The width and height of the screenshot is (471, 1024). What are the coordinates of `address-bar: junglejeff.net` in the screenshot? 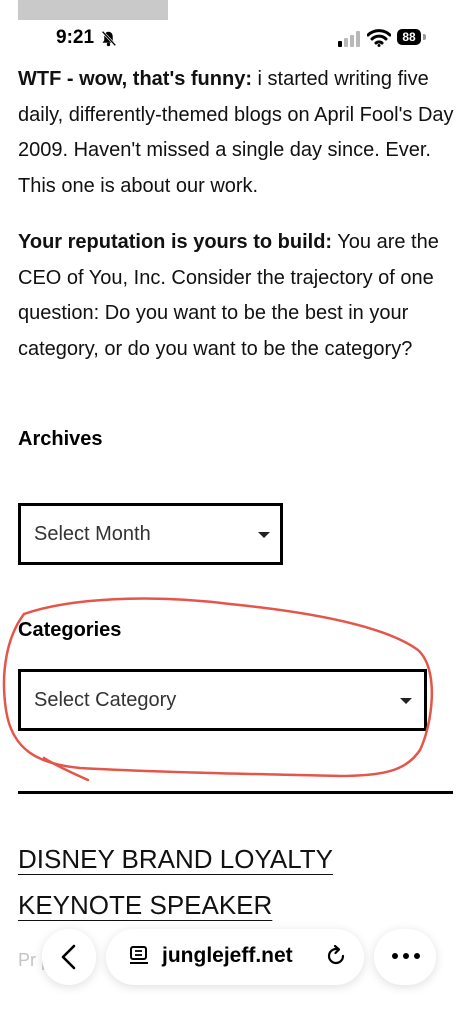 It's located at (235, 957).